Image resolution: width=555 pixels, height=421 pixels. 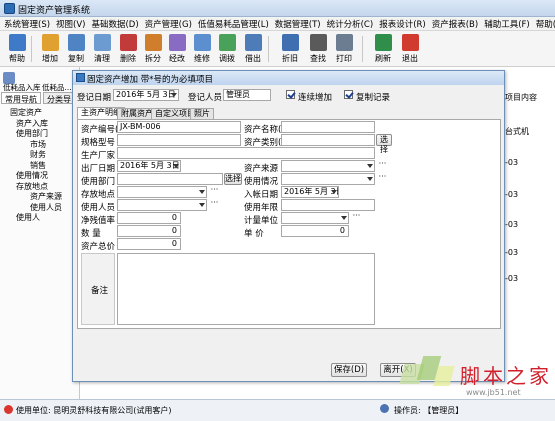 What do you see at coordinates (384, 144) in the screenshot?
I see `category-select-button: 选择` at bounding box center [384, 144].